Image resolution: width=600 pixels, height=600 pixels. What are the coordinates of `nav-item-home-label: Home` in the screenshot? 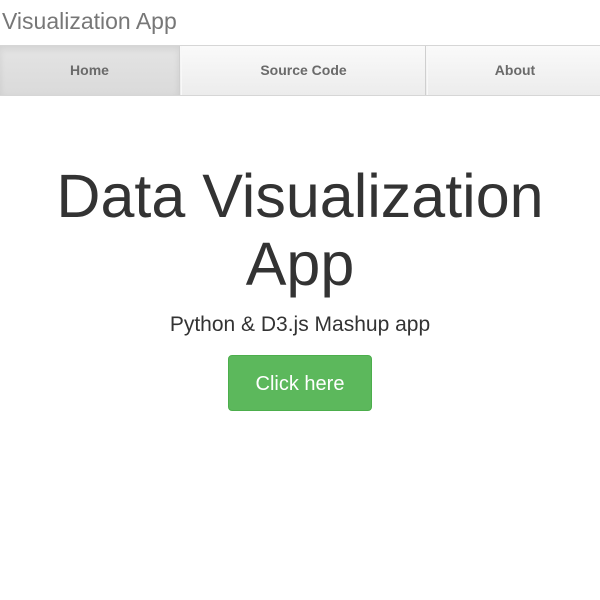 It's located at (89, 70).